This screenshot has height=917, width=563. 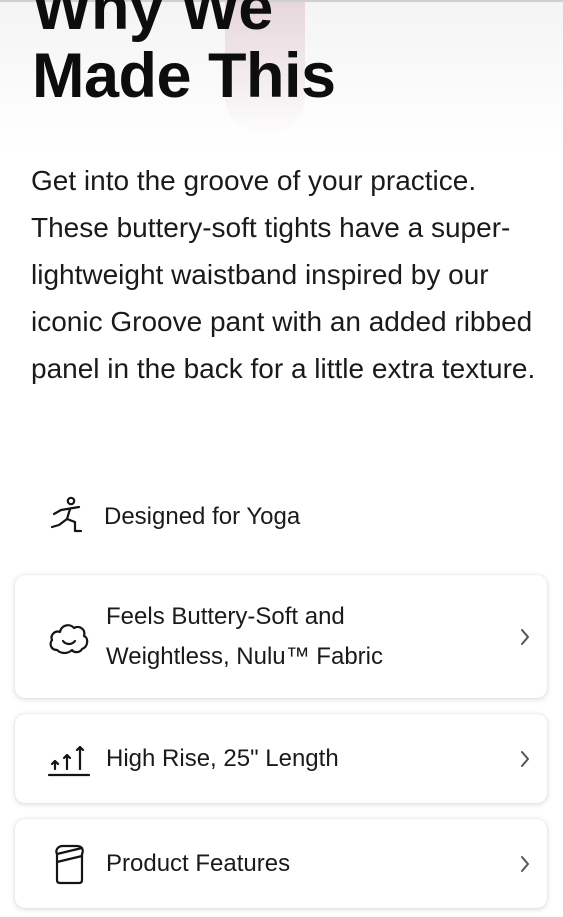 I want to click on yoga-pose-icon, so click(x=68, y=517).